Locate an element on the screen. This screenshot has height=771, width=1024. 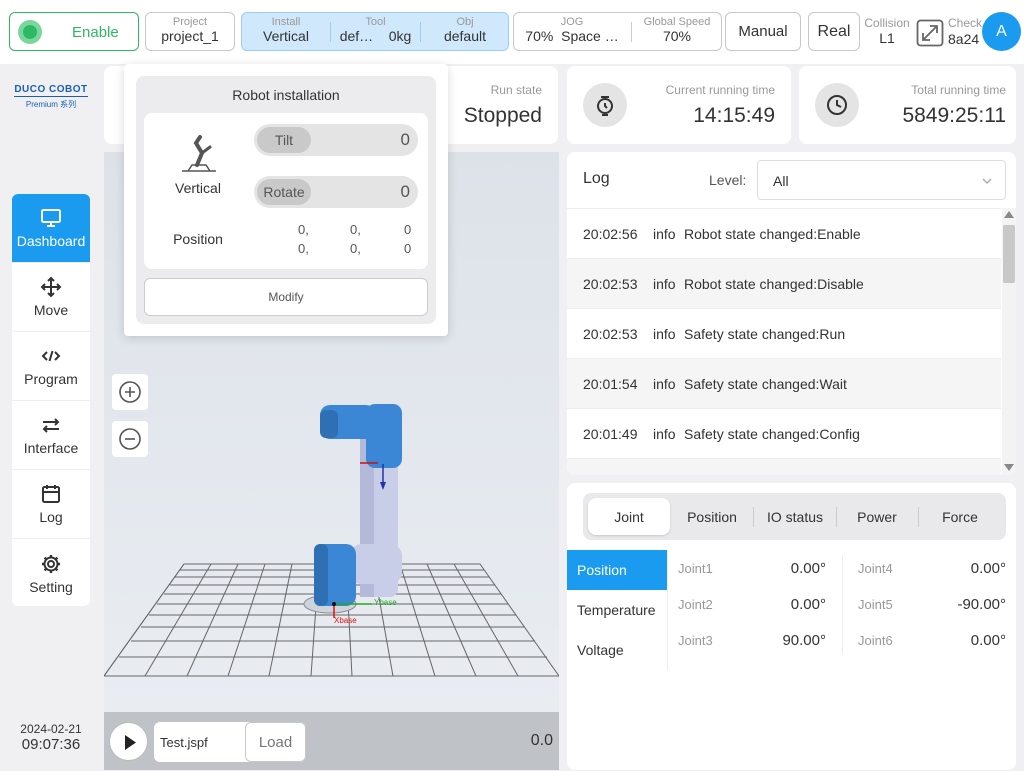
subtab-label: Voltage is located at coordinates (600, 650).